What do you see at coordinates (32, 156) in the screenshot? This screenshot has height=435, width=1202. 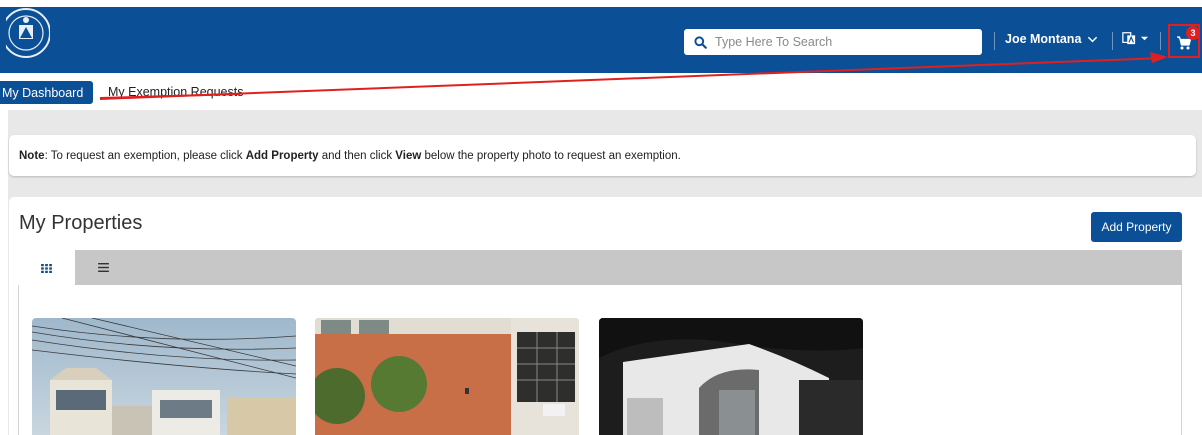 I see `note-label: Note` at bounding box center [32, 156].